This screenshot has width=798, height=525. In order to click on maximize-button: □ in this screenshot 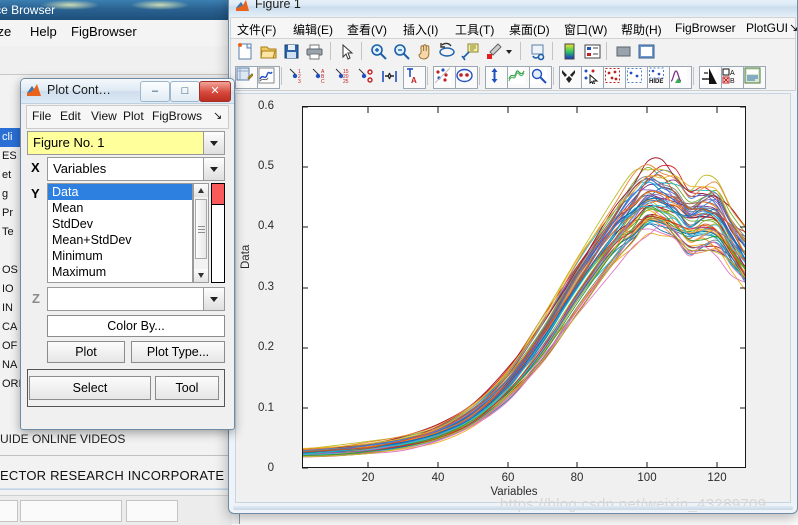, I will do `click(185, 91)`.